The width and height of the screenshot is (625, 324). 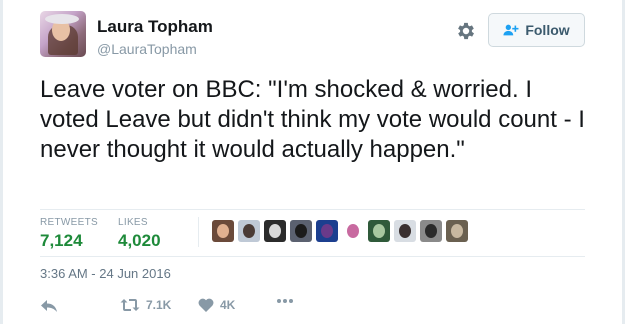 I want to click on retweet-icon, so click(x=130, y=305).